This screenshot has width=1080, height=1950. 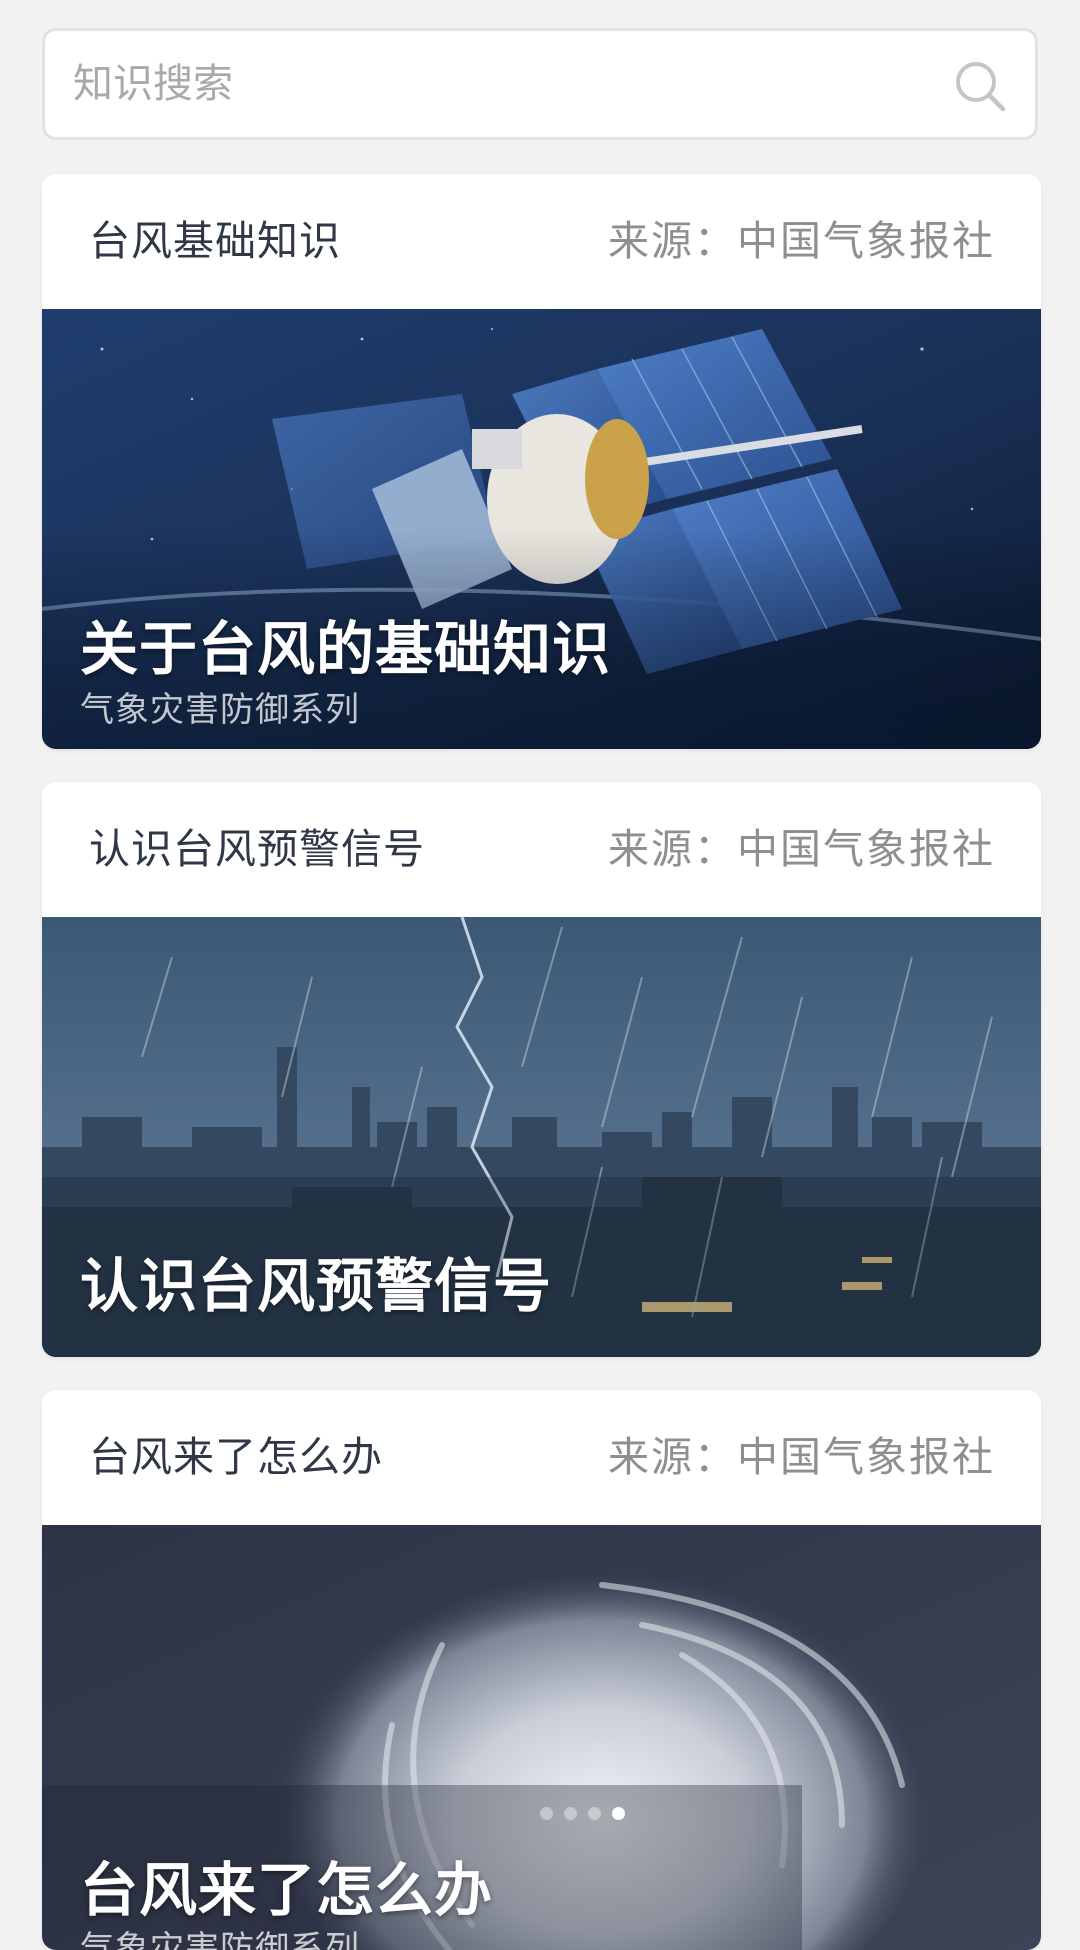 I want to click on card-title: 认识台风预警信号, so click(x=257, y=849).